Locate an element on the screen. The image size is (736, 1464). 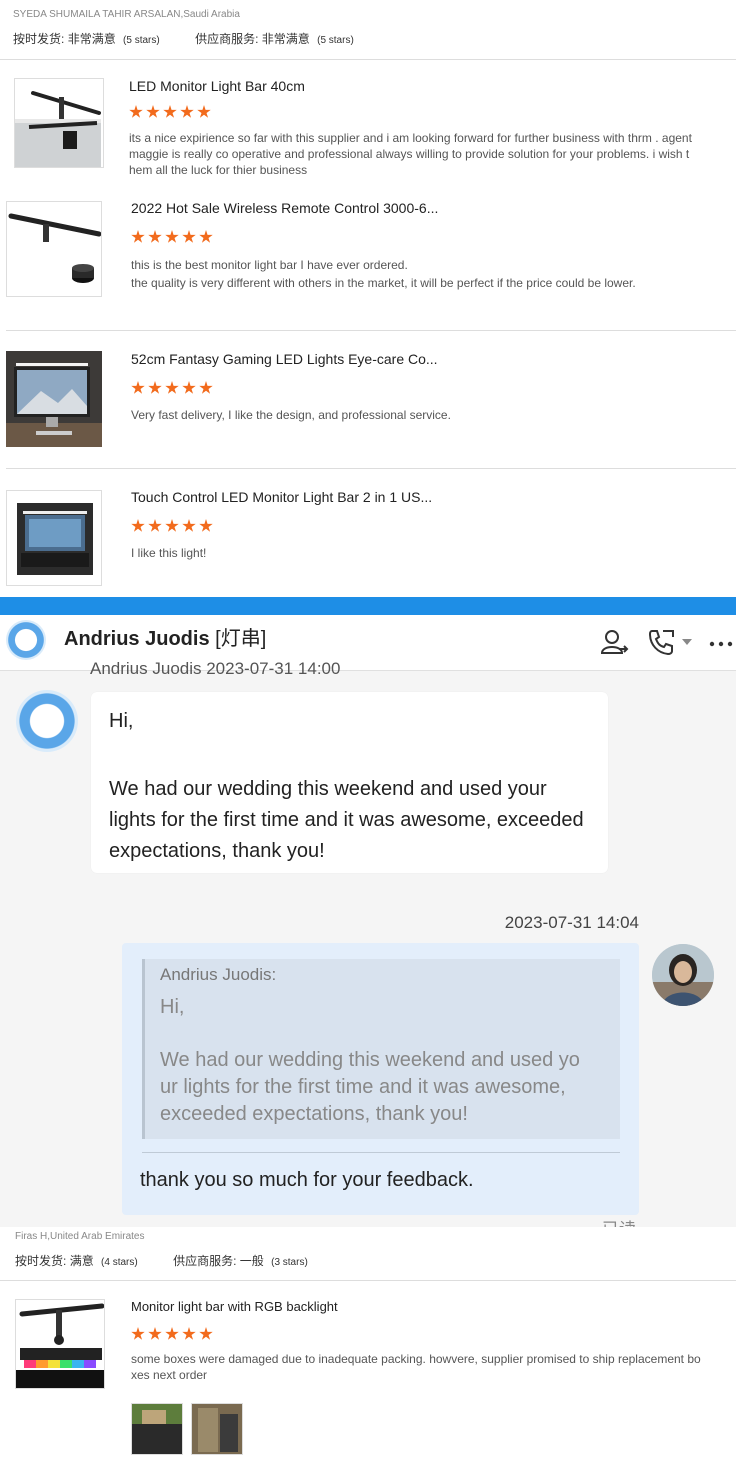
message-timestamp: 2023-07-31 14:04 is located at coordinates (571, 922).